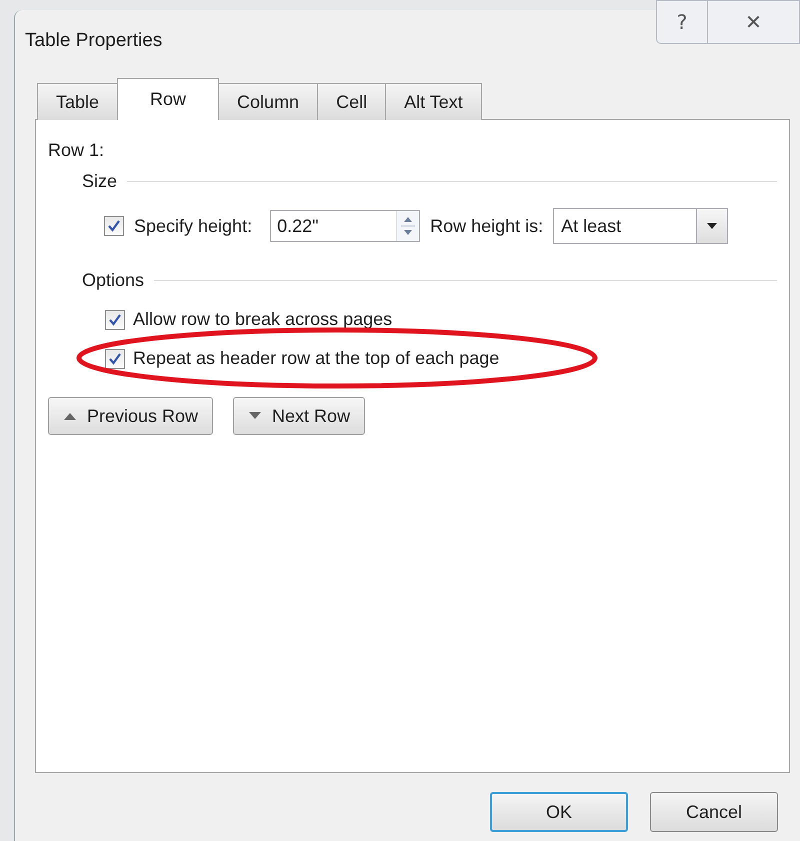  Describe the element at coordinates (408, 226) in the screenshot. I see `spinner-icon` at that location.